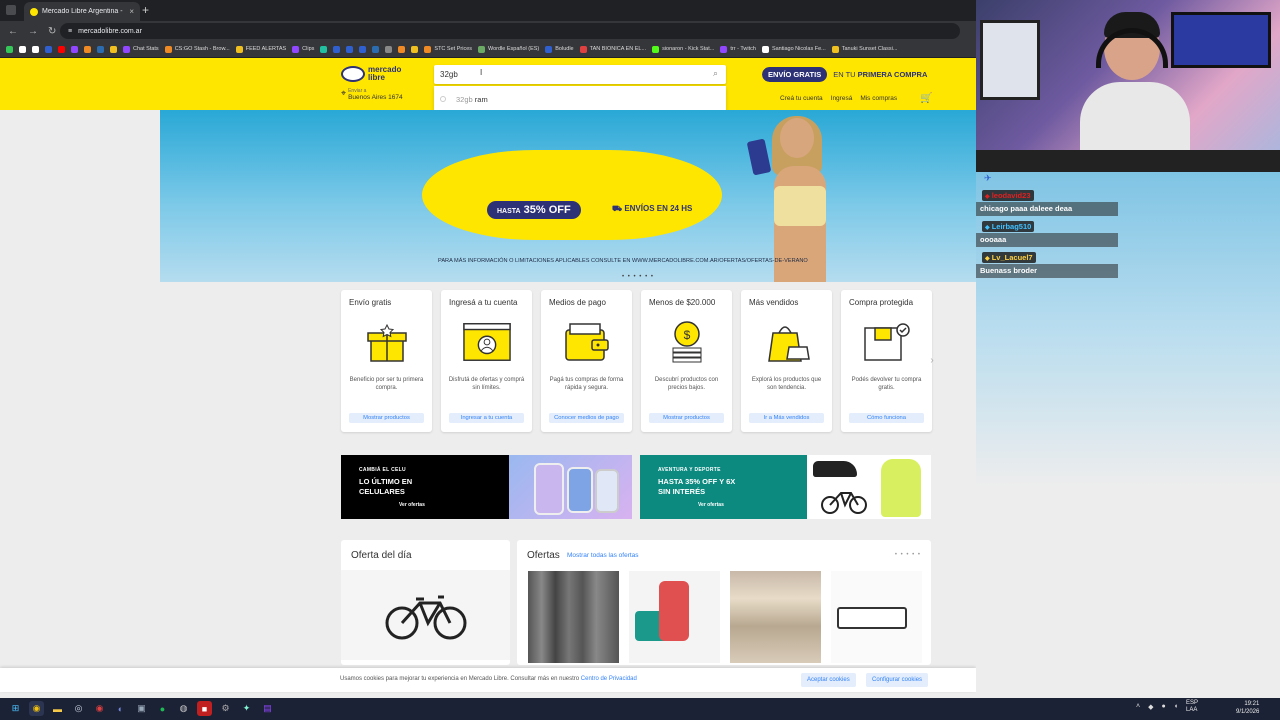 Image resolution: width=1280 pixels, height=720 pixels. Describe the element at coordinates (141, 49) in the screenshot. I see `bookmark-item: Chat Stats` at that location.